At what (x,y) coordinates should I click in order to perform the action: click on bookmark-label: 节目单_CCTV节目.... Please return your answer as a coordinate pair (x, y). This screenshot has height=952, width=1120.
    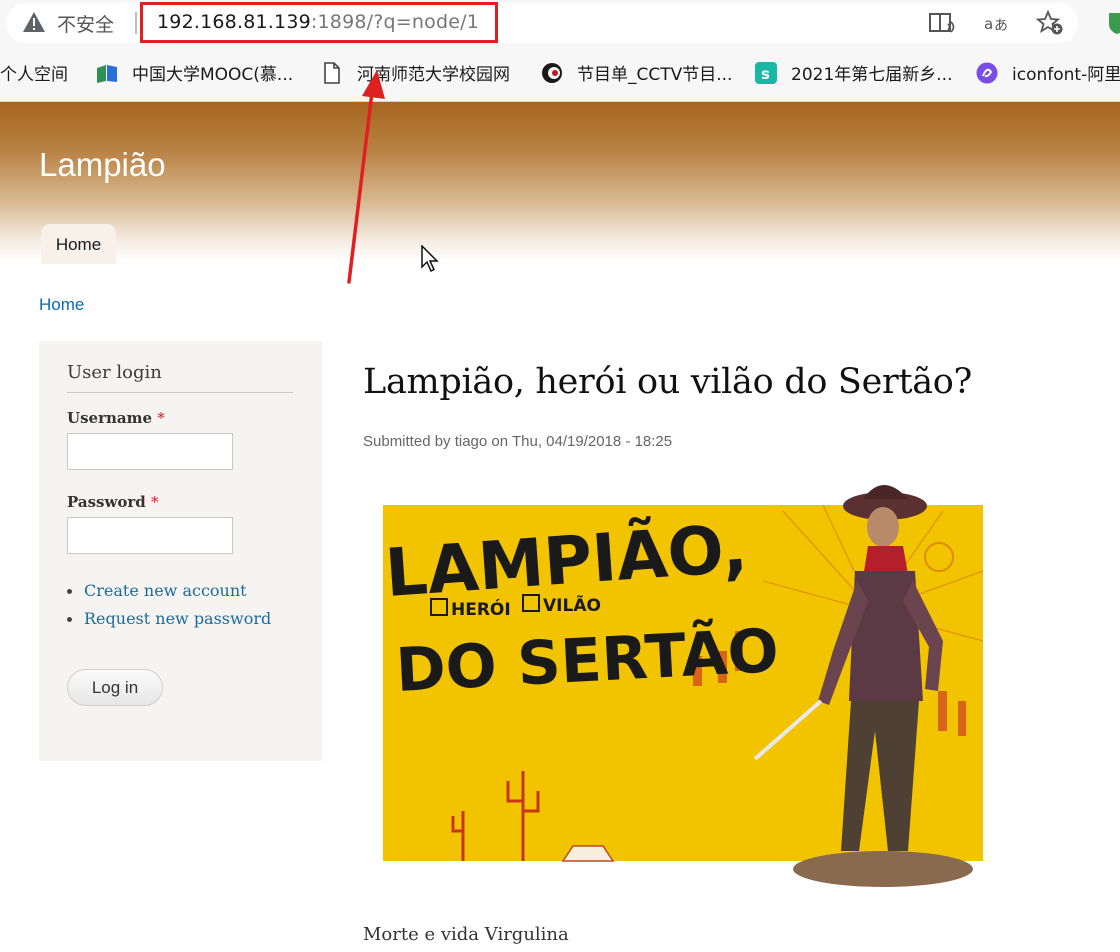
    Looking at the image, I should click on (655, 75).